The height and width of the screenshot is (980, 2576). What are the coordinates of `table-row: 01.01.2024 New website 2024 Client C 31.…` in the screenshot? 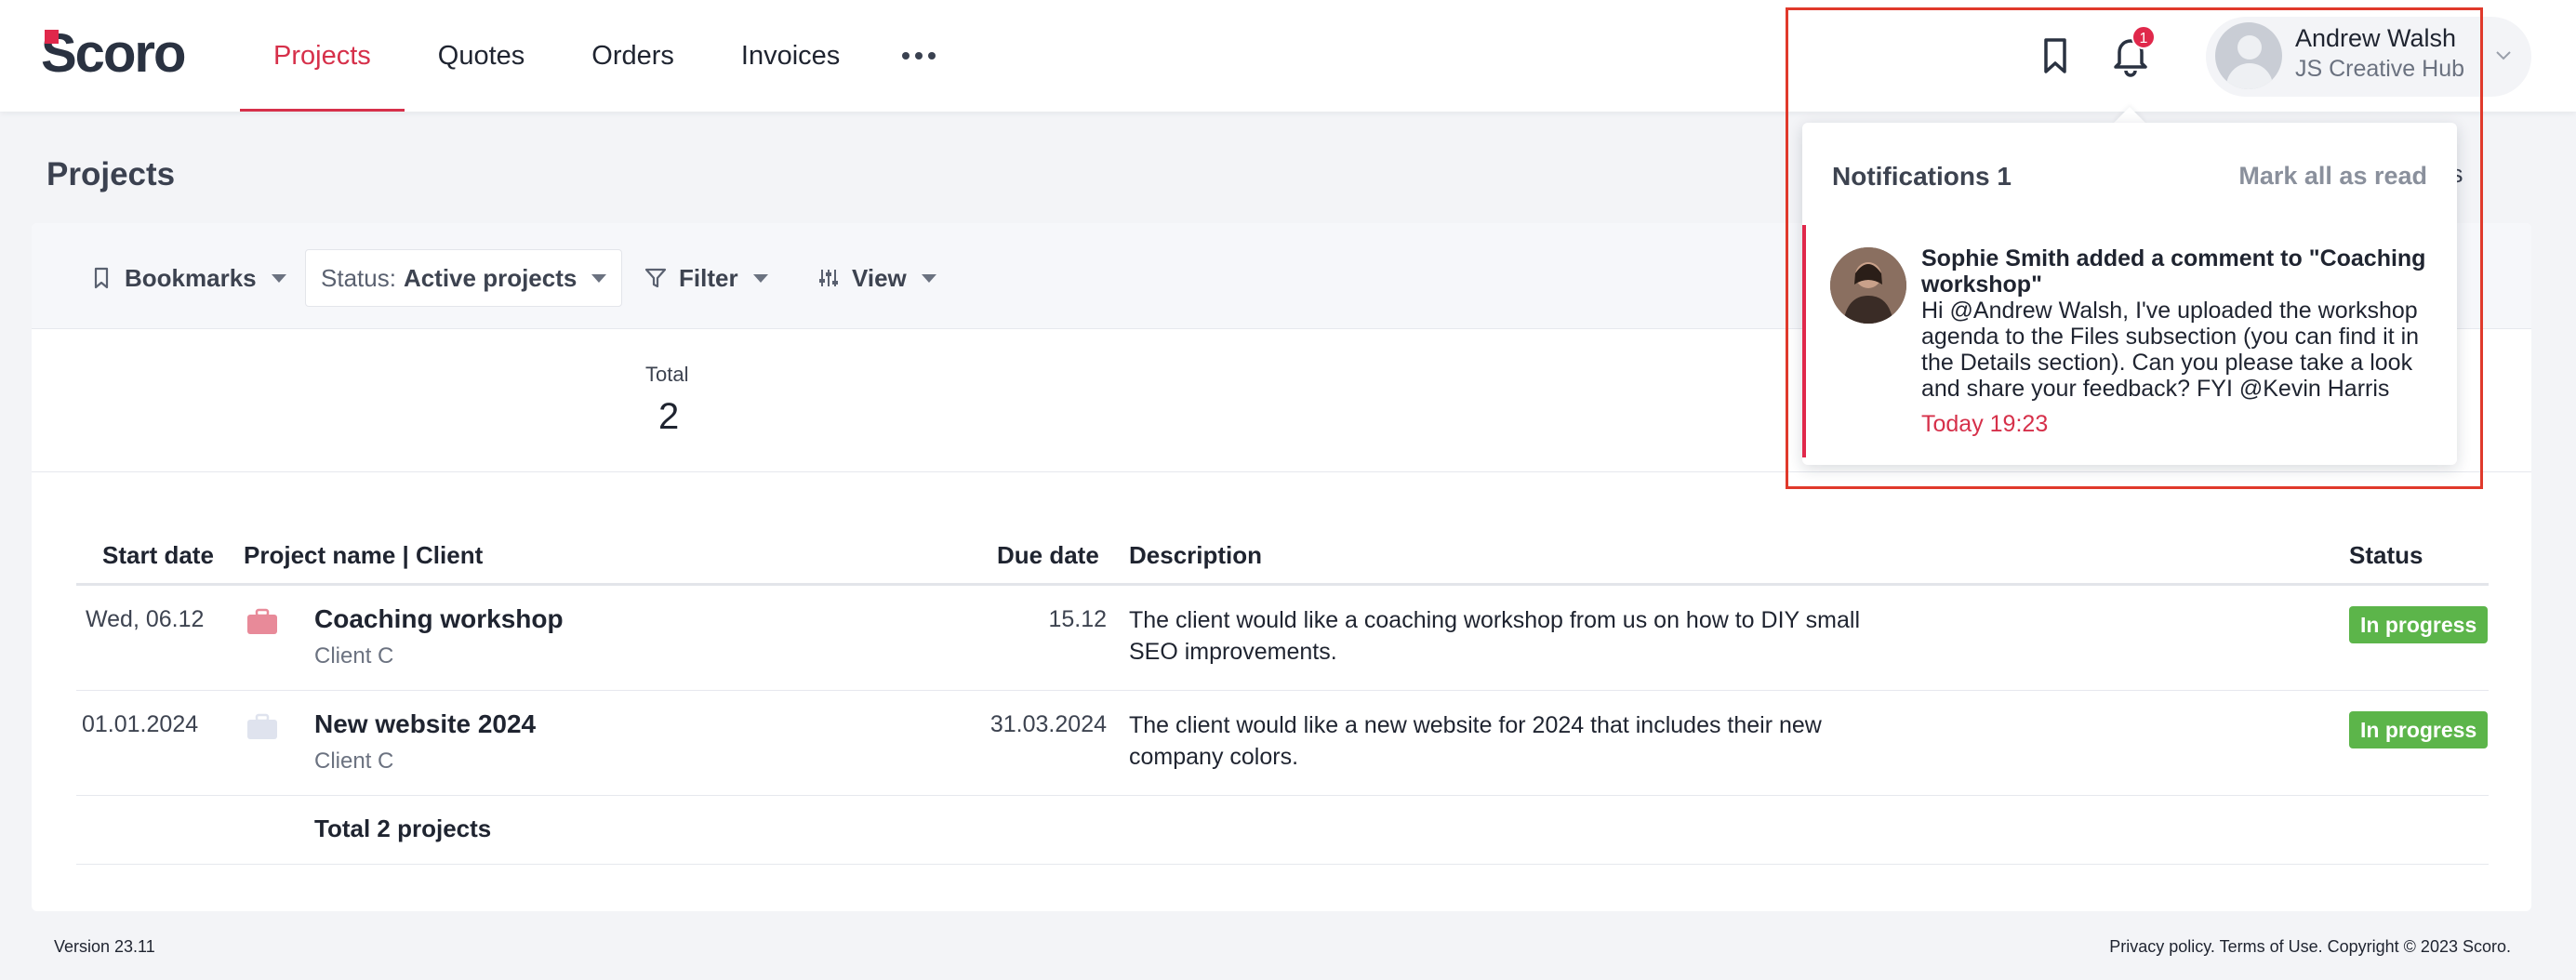 It's located at (1282, 744).